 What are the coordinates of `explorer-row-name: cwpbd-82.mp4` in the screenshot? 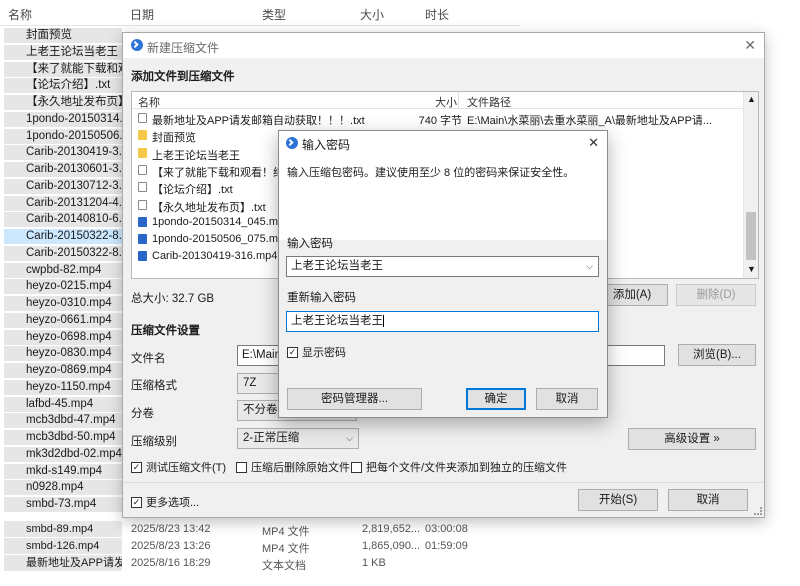 It's located at (63, 270).